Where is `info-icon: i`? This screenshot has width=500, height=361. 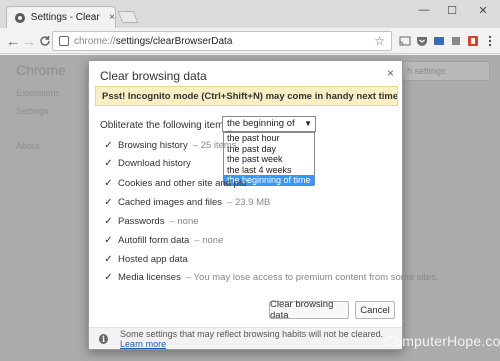 info-icon: i is located at coordinates (104, 338).